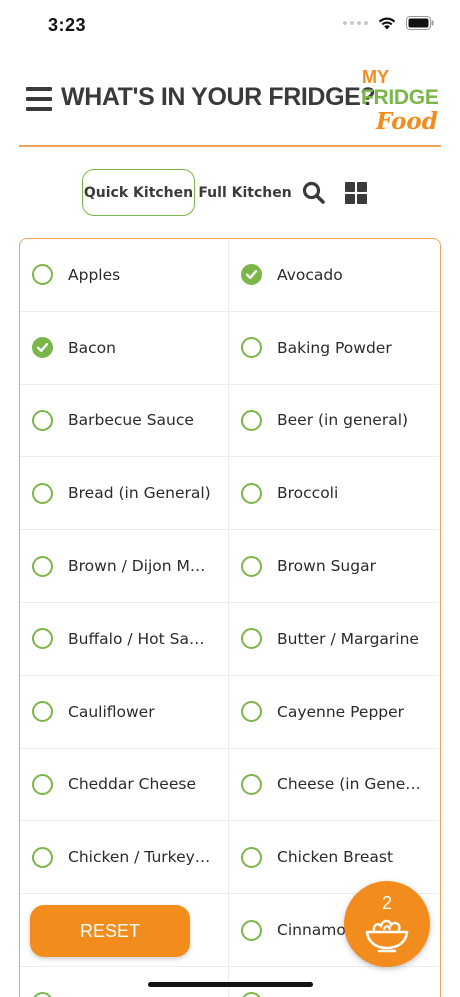 This screenshot has height=997, width=460. What do you see at coordinates (387, 936) in the screenshot?
I see `salad-bowl-icon` at bounding box center [387, 936].